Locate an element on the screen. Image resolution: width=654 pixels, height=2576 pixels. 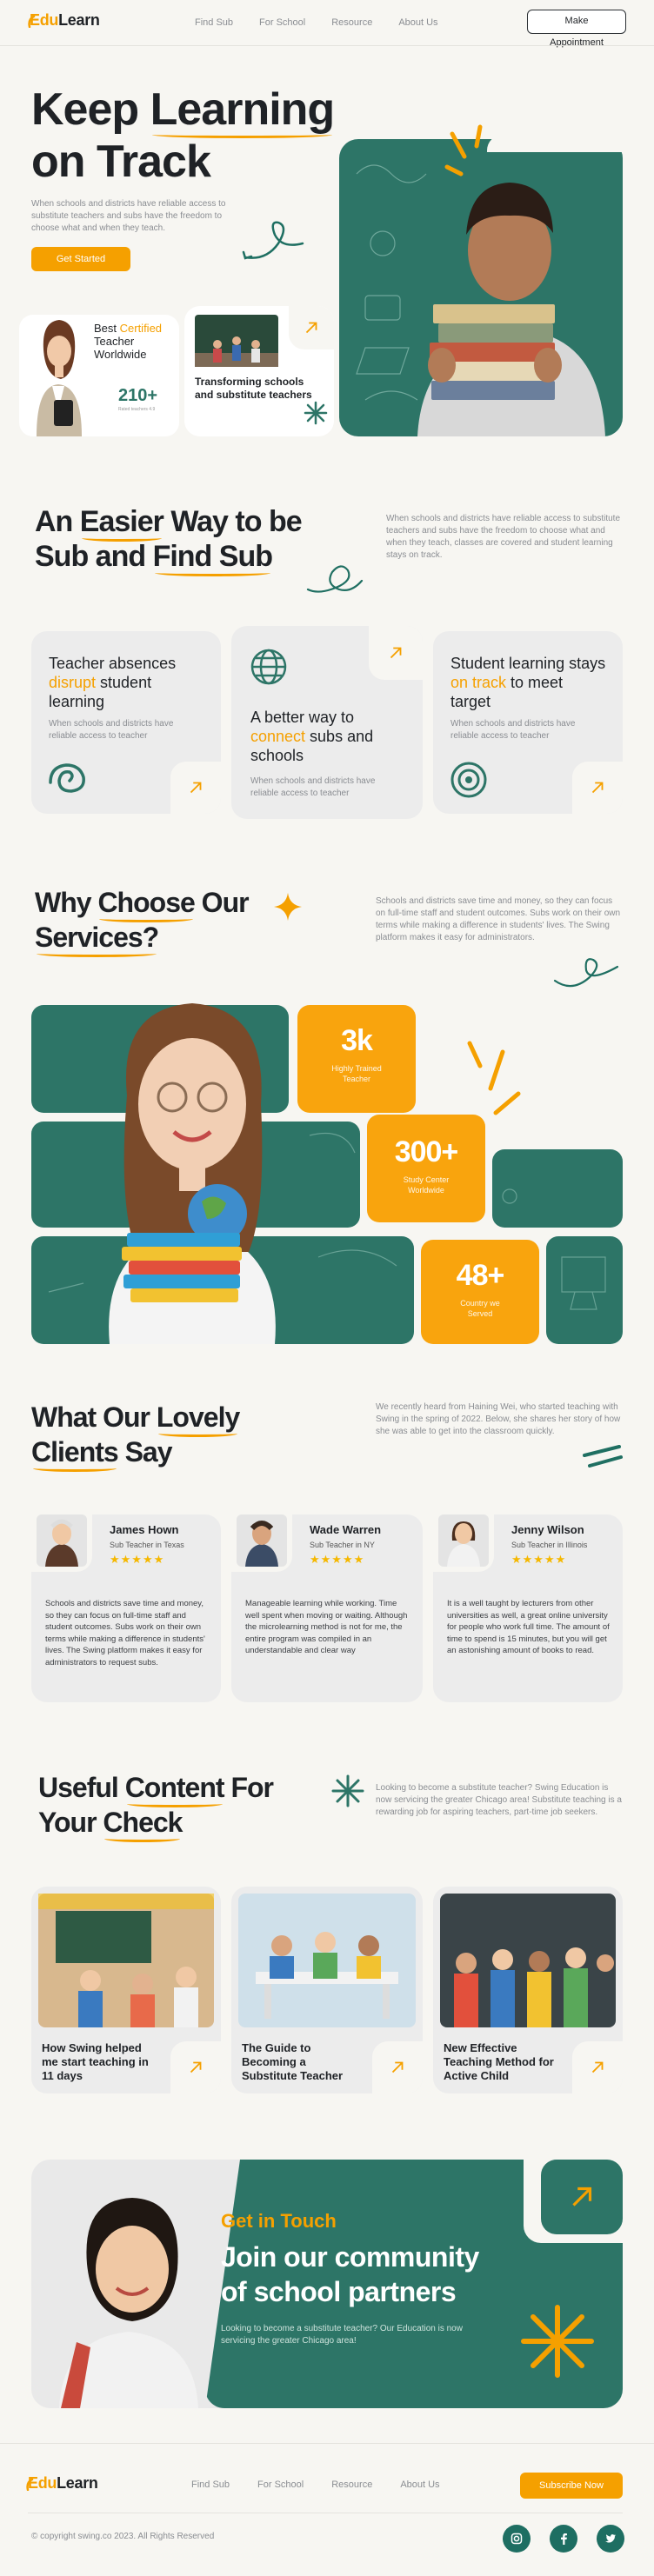
easier-title: An Easier Way to be Sub and Find Sub is located at coordinates (169, 540).